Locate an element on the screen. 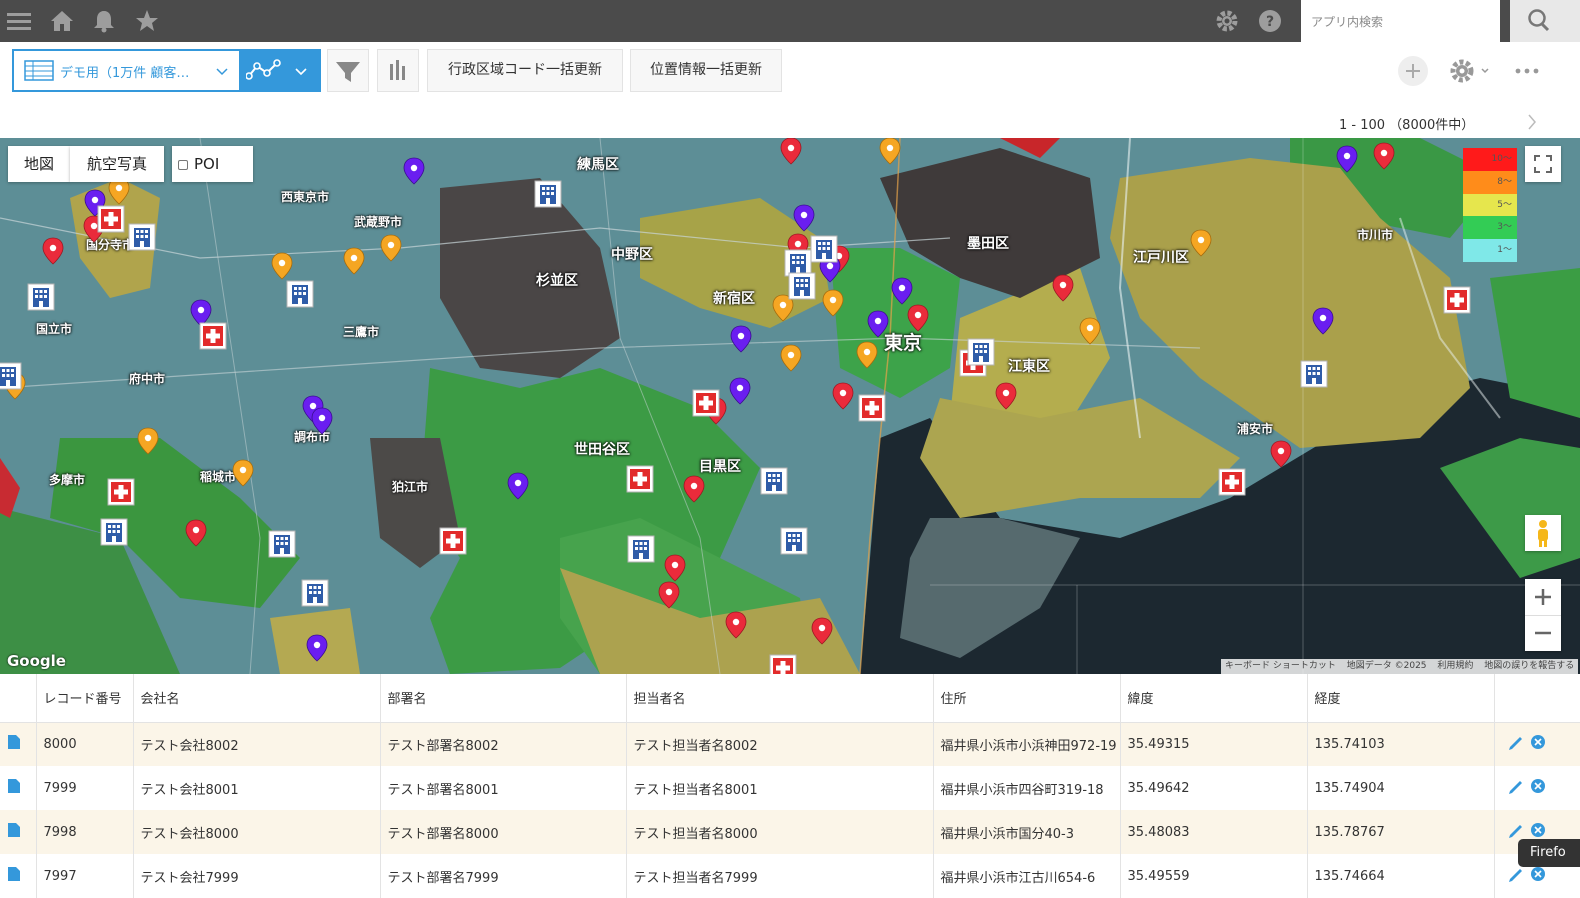  zoom-out-button is located at coordinates (1543, 633).